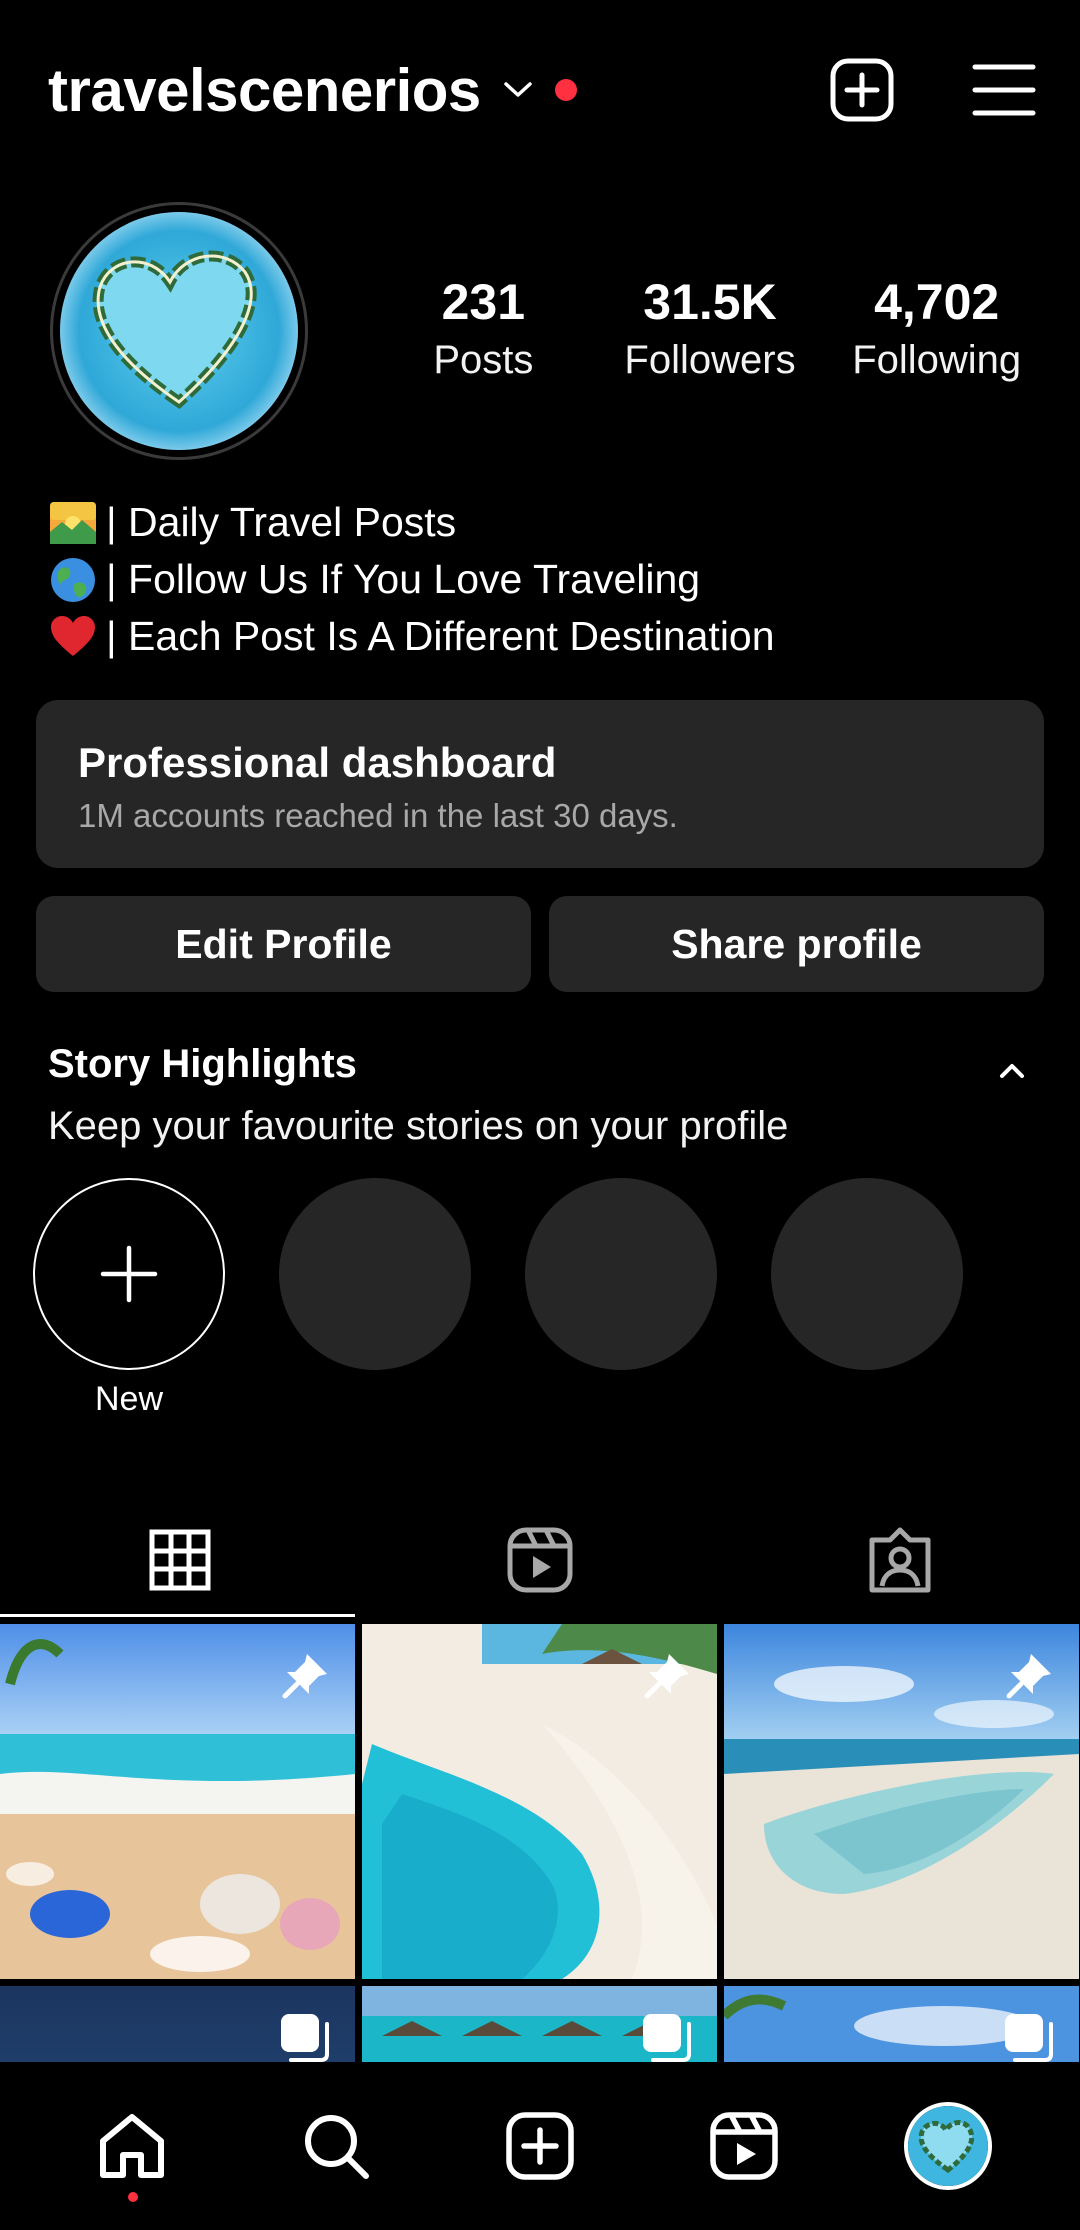  I want to click on share-profile-button: Share profile, so click(796, 944).